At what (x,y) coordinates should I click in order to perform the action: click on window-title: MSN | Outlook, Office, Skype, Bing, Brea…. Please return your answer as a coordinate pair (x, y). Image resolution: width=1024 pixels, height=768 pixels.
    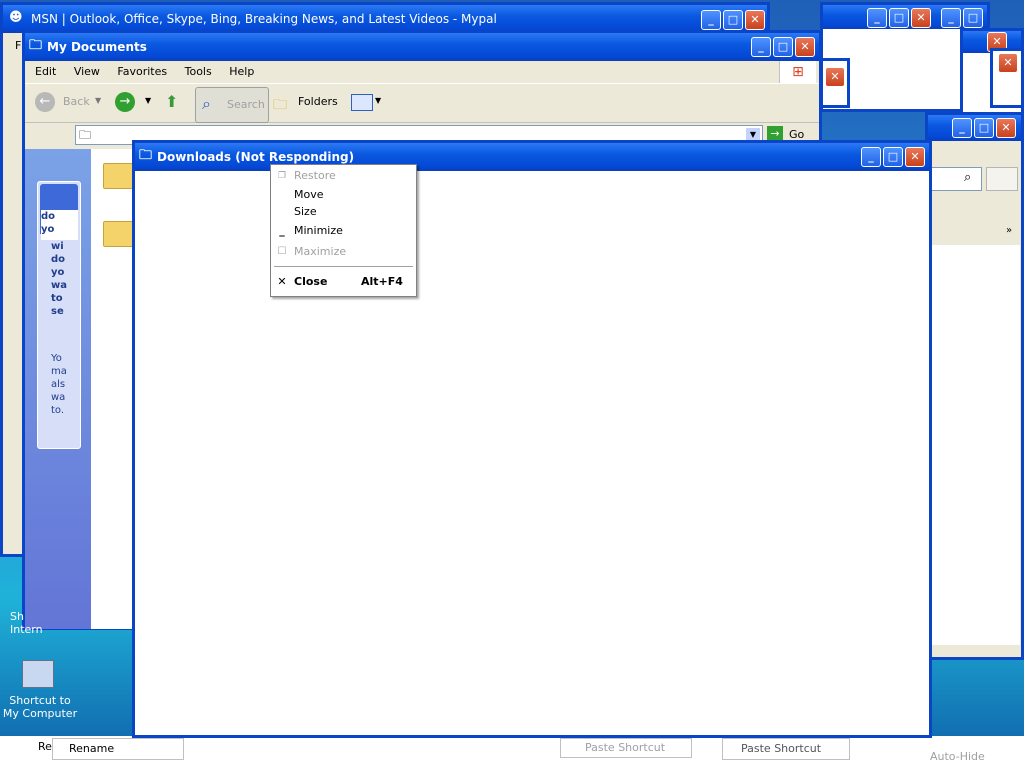
    Looking at the image, I should click on (264, 19).